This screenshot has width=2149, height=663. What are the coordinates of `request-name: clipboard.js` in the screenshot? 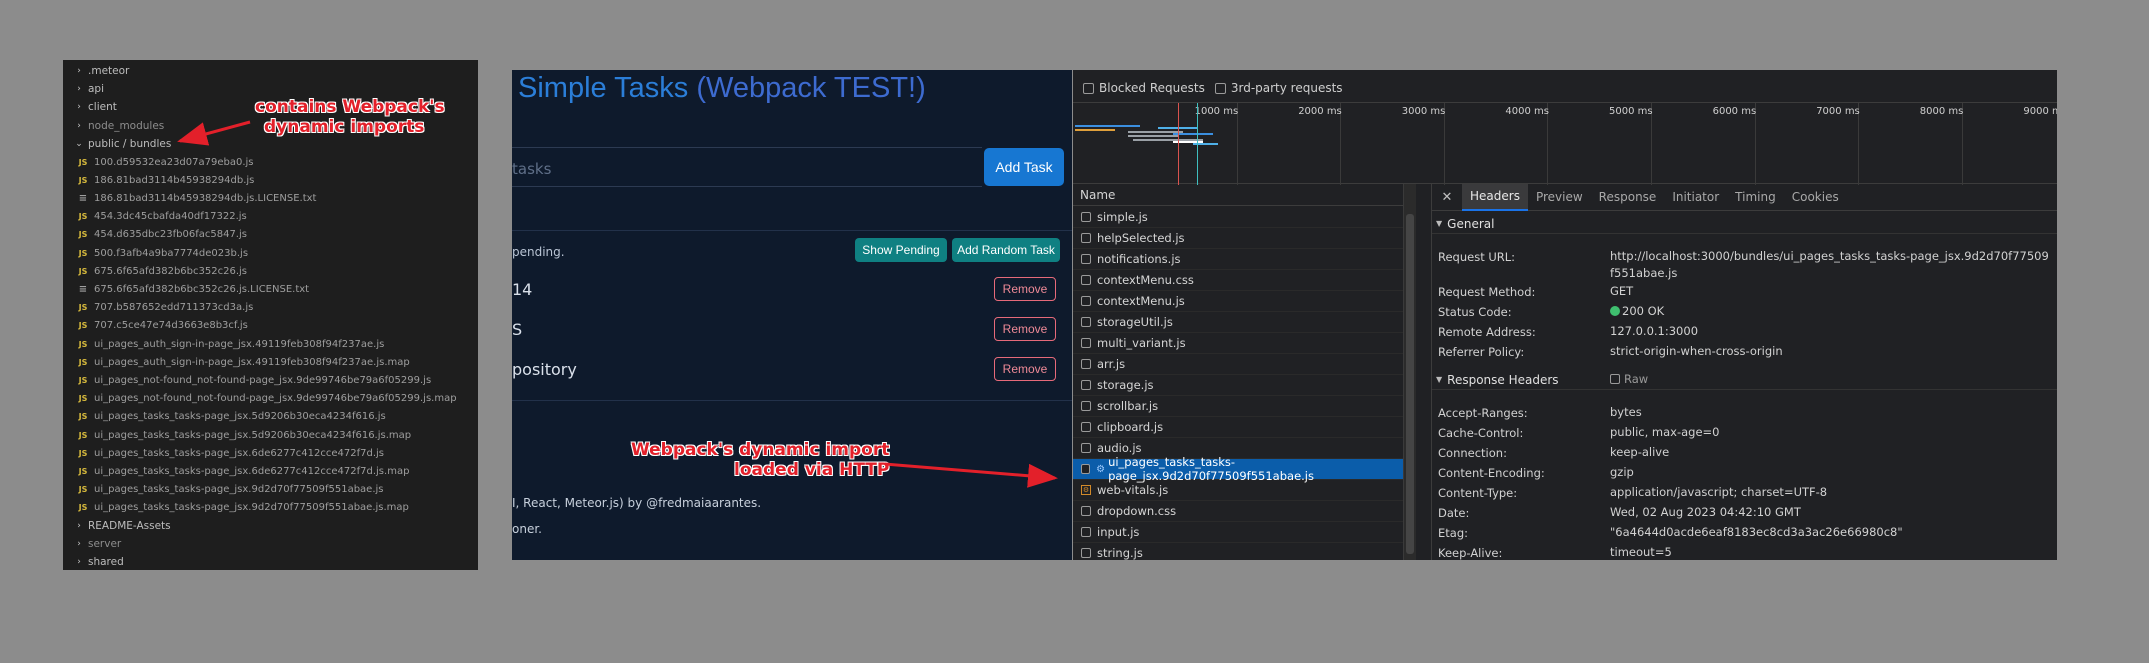 It's located at (1130, 427).